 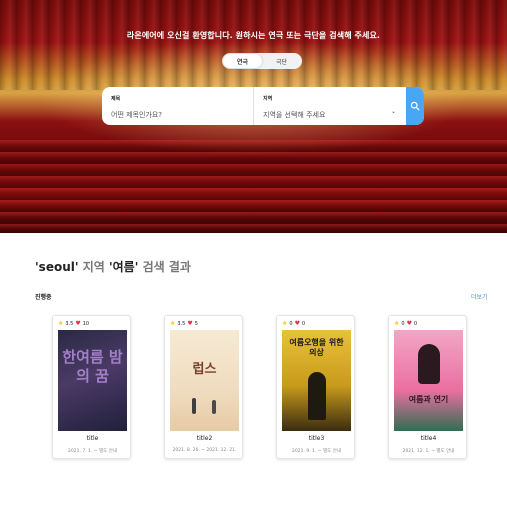 I want to click on poster-image: 여름오행을 위한의상, so click(x=316, y=380).